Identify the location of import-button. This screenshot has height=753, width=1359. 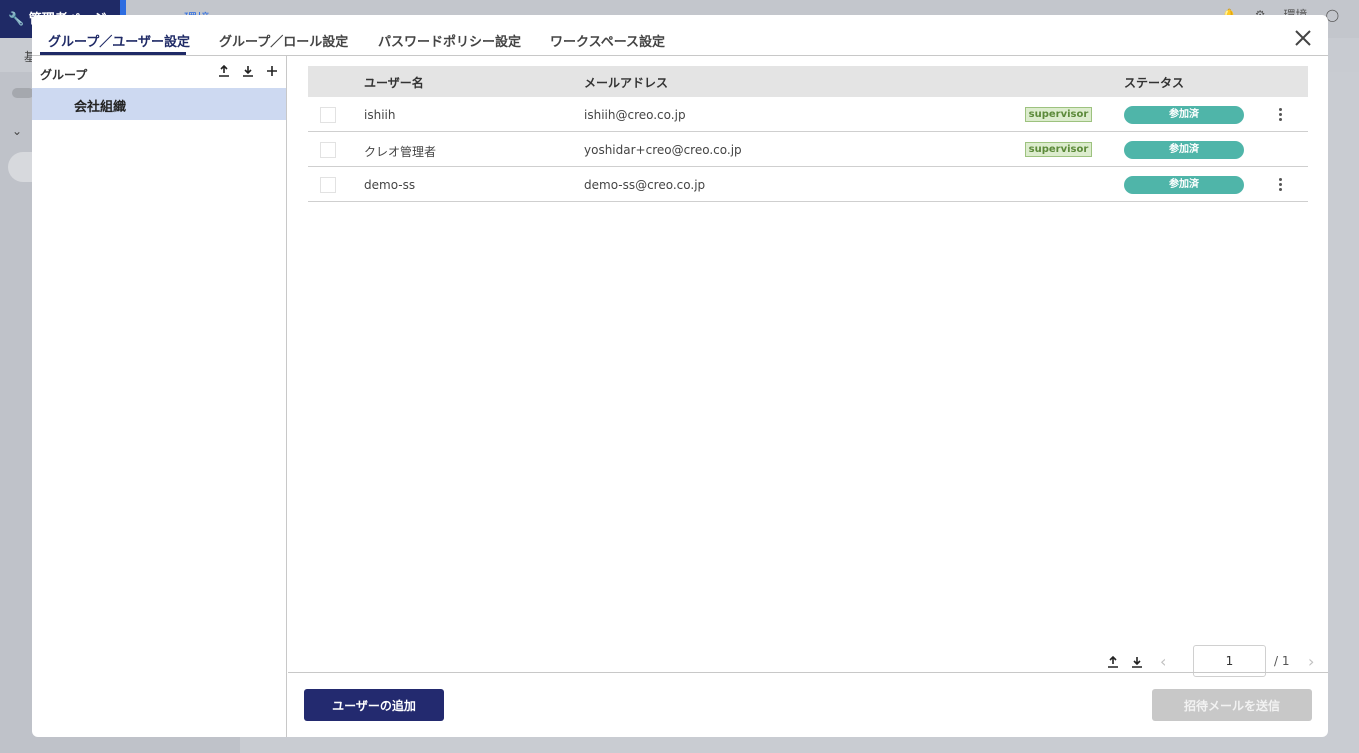
(1137, 662).